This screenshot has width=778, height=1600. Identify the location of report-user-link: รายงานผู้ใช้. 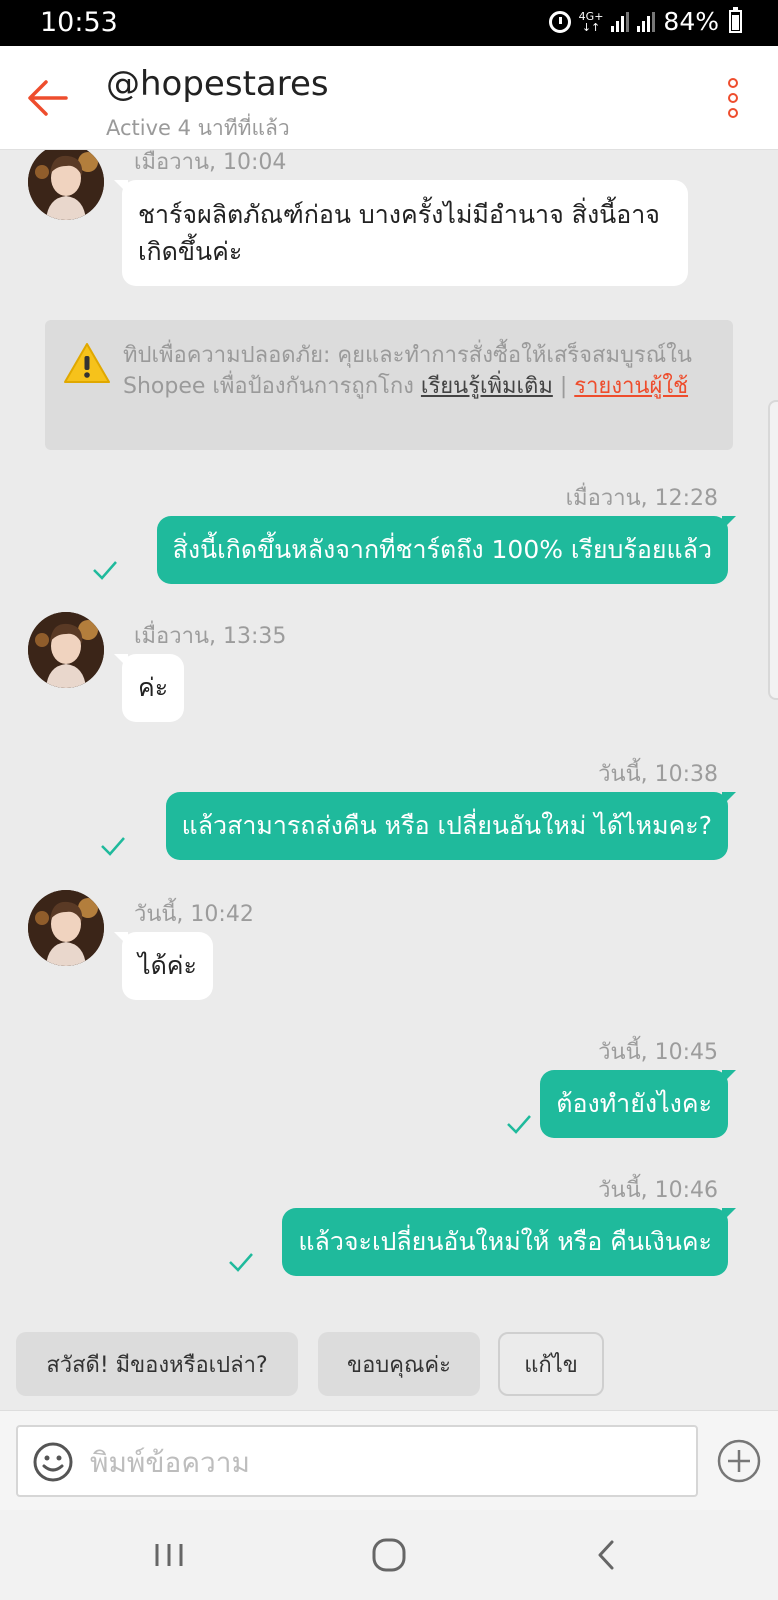
(631, 386).